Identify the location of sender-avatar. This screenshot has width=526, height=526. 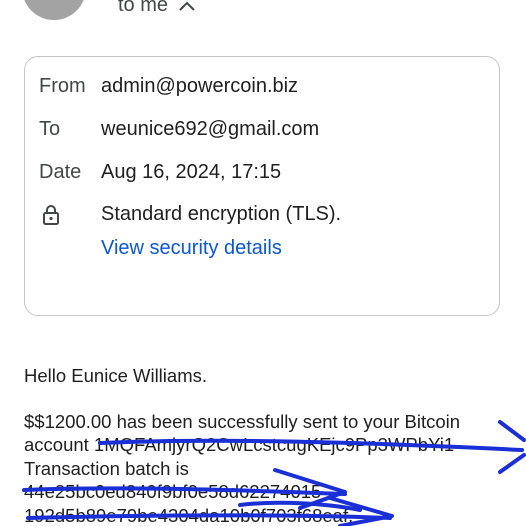
(54, 10).